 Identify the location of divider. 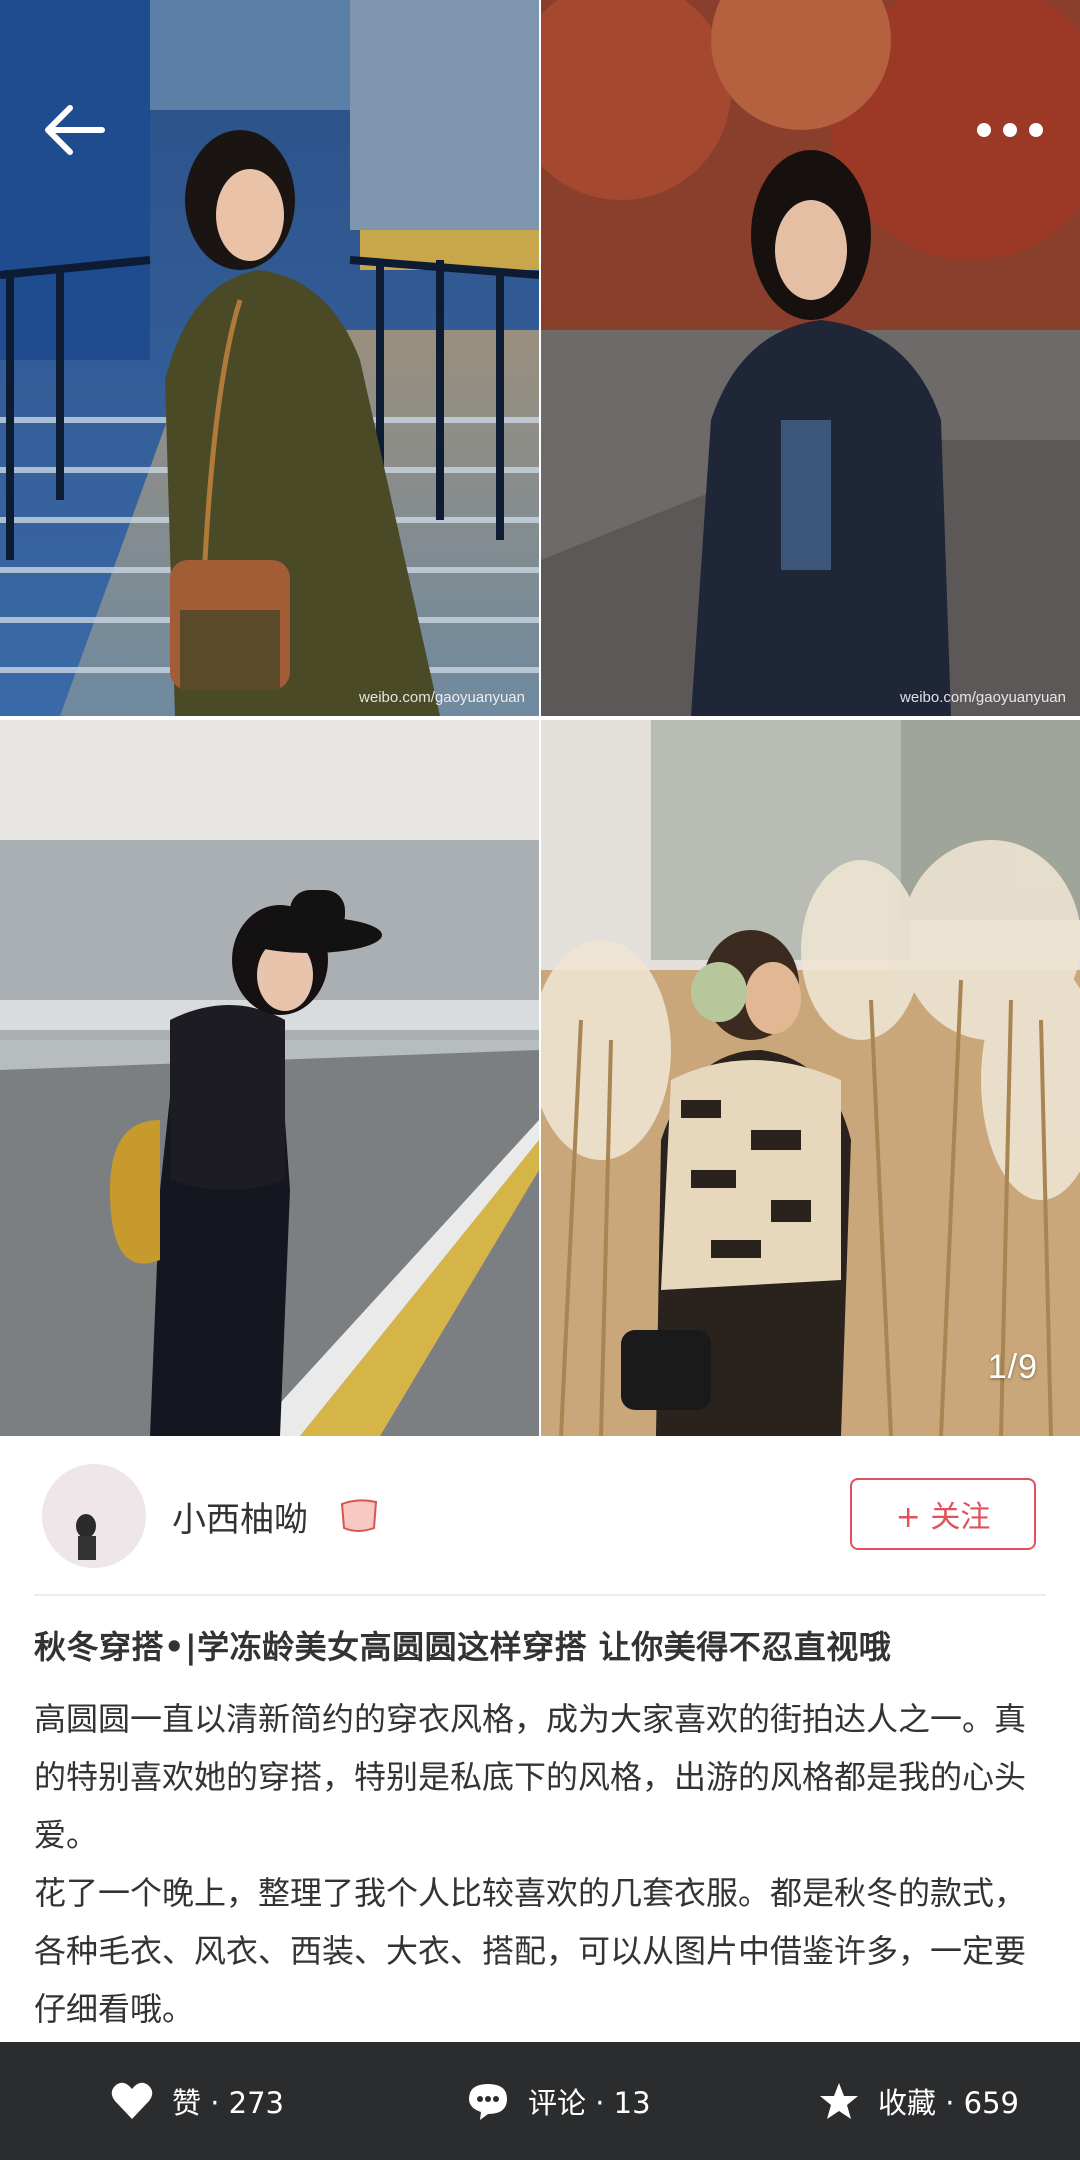
(540, 1595).